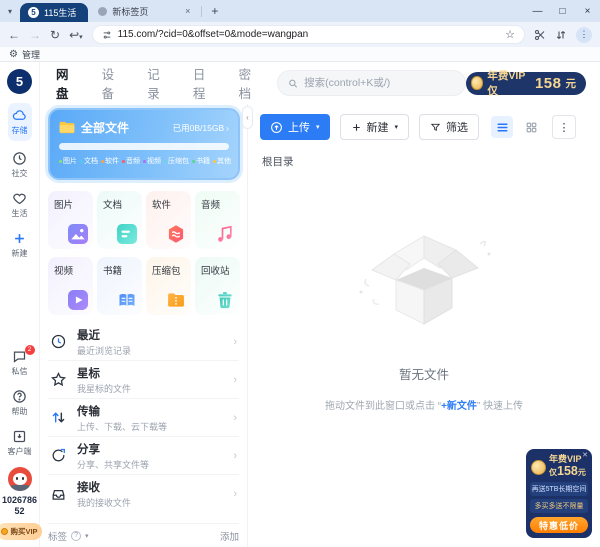 The width and height of the screenshot is (600, 547). What do you see at coordinates (293, 83) in the screenshot?
I see `search-icon` at bounding box center [293, 83].